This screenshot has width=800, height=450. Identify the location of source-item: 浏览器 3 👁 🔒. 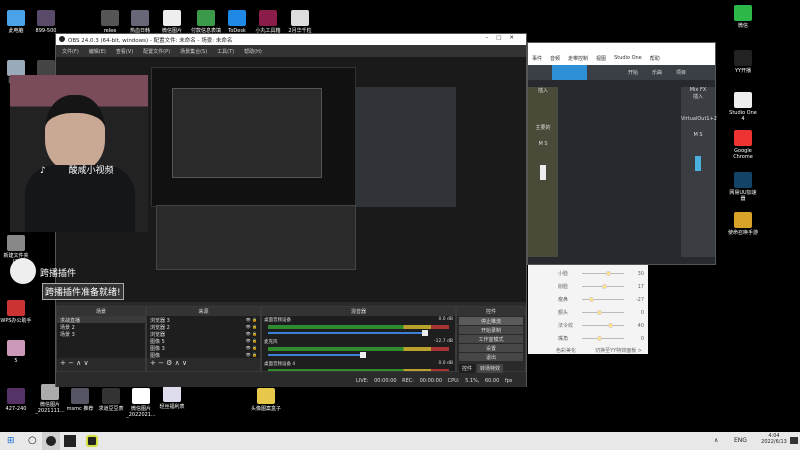
(203, 320).